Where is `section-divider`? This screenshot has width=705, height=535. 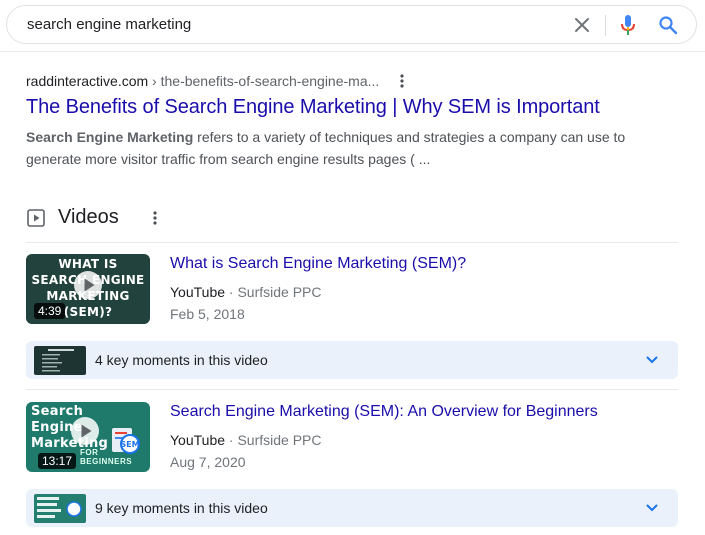
section-divider is located at coordinates (352, 242).